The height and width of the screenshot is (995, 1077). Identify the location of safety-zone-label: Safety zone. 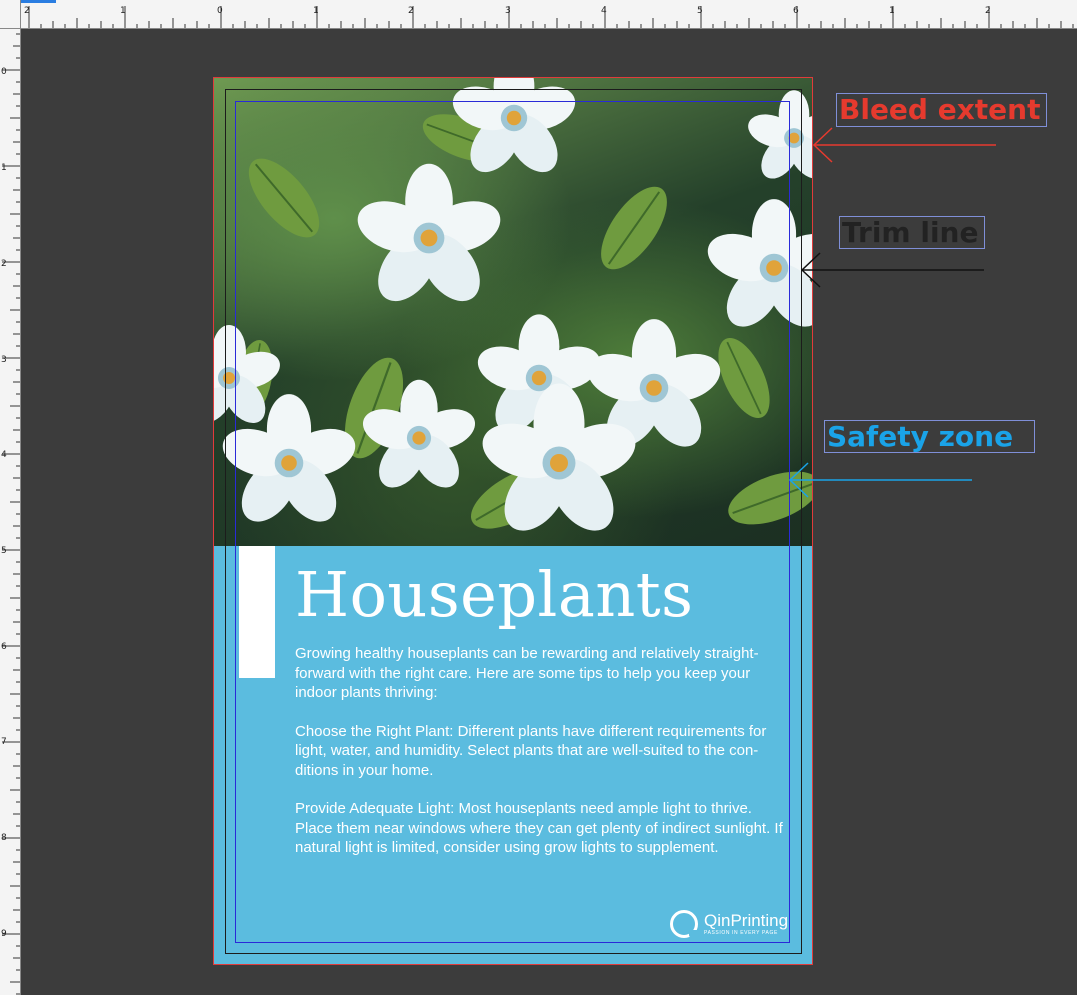
(929, 436).